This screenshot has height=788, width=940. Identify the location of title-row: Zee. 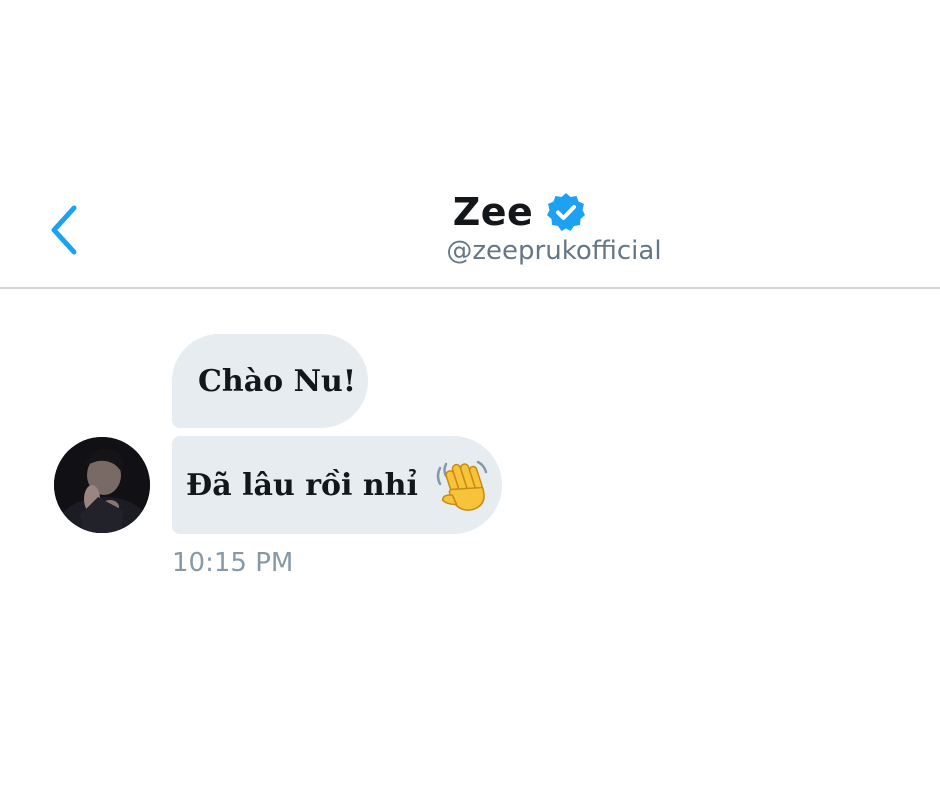
(470, 212).